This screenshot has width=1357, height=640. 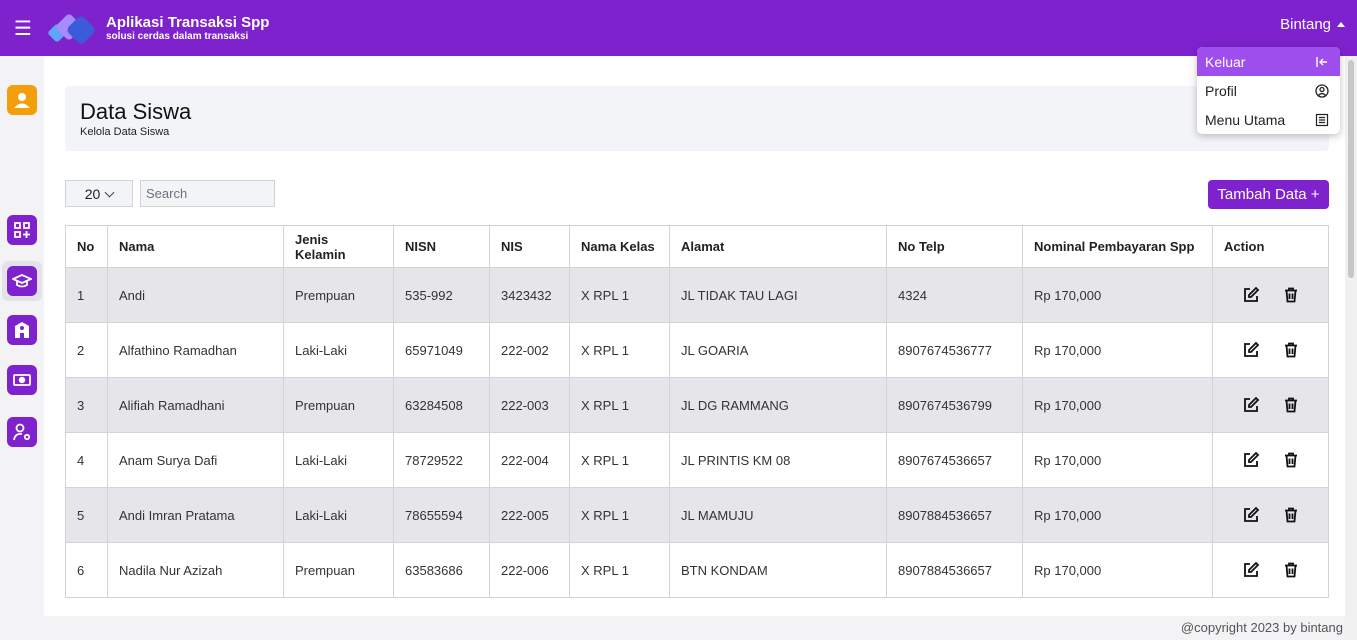 I want to click on logout-icon, so click(x=1321, y=61).